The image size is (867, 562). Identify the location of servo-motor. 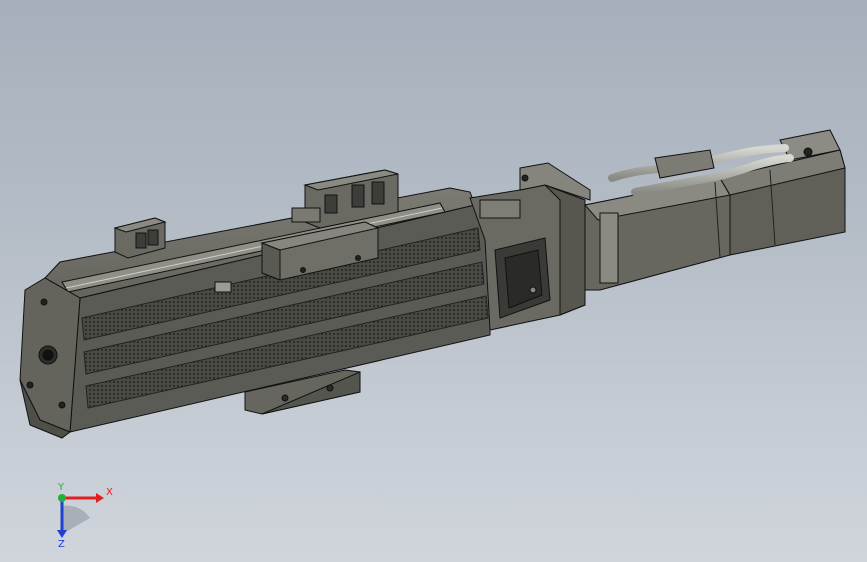
(715, 210).